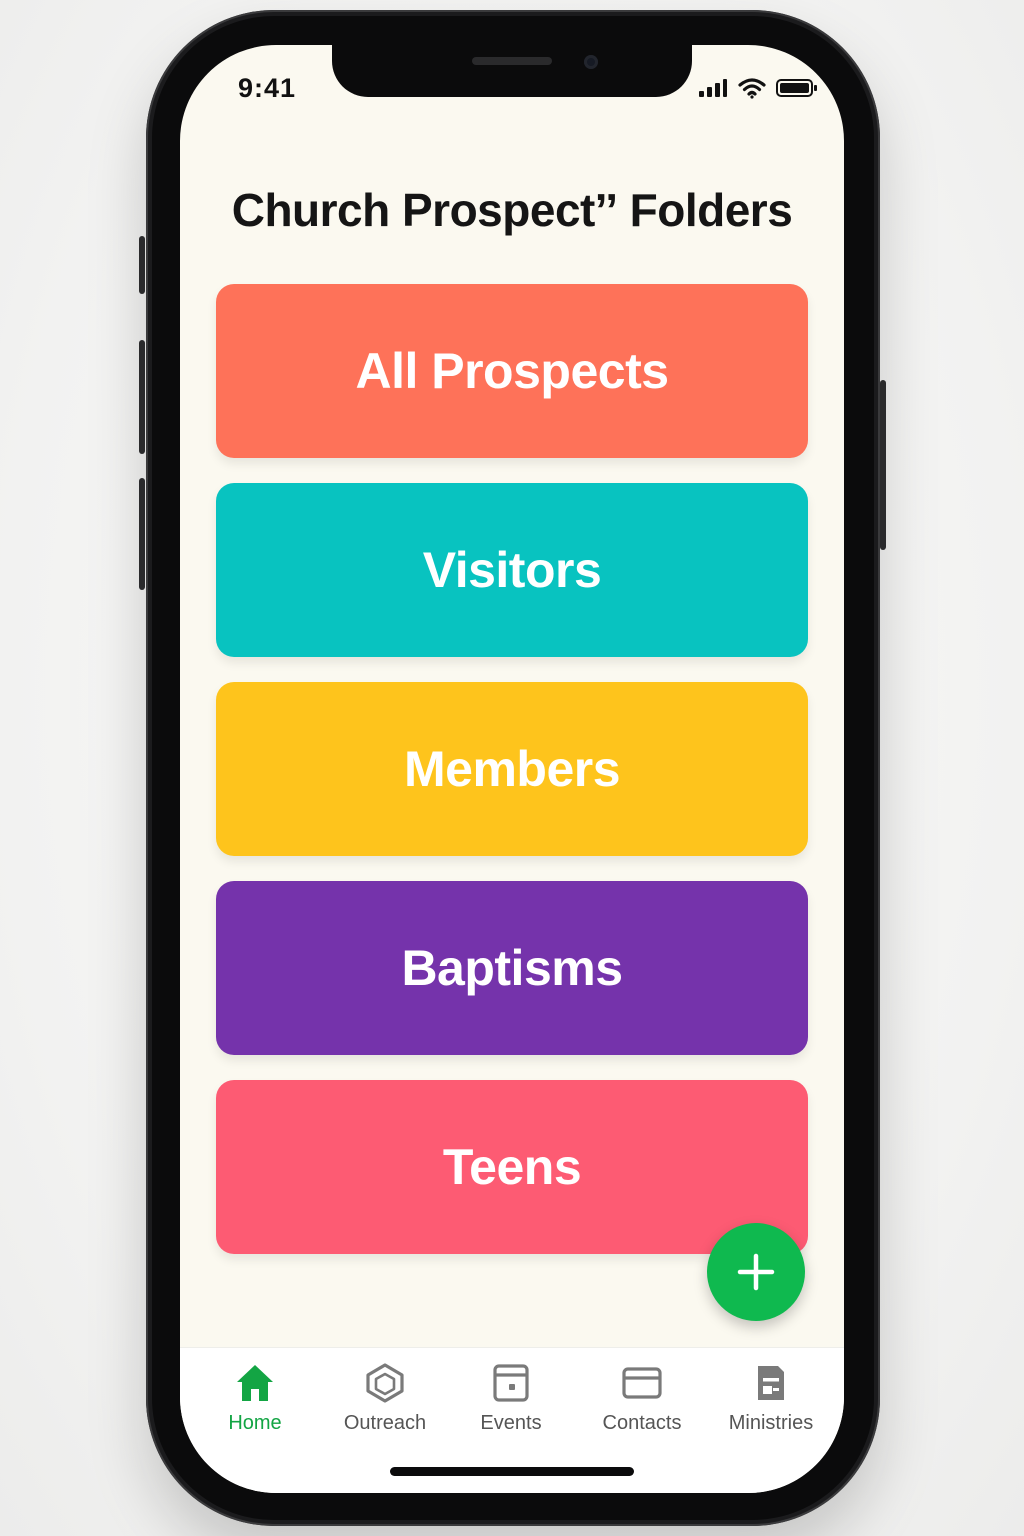  I want to click on home-indicator, so click(512, 1471).